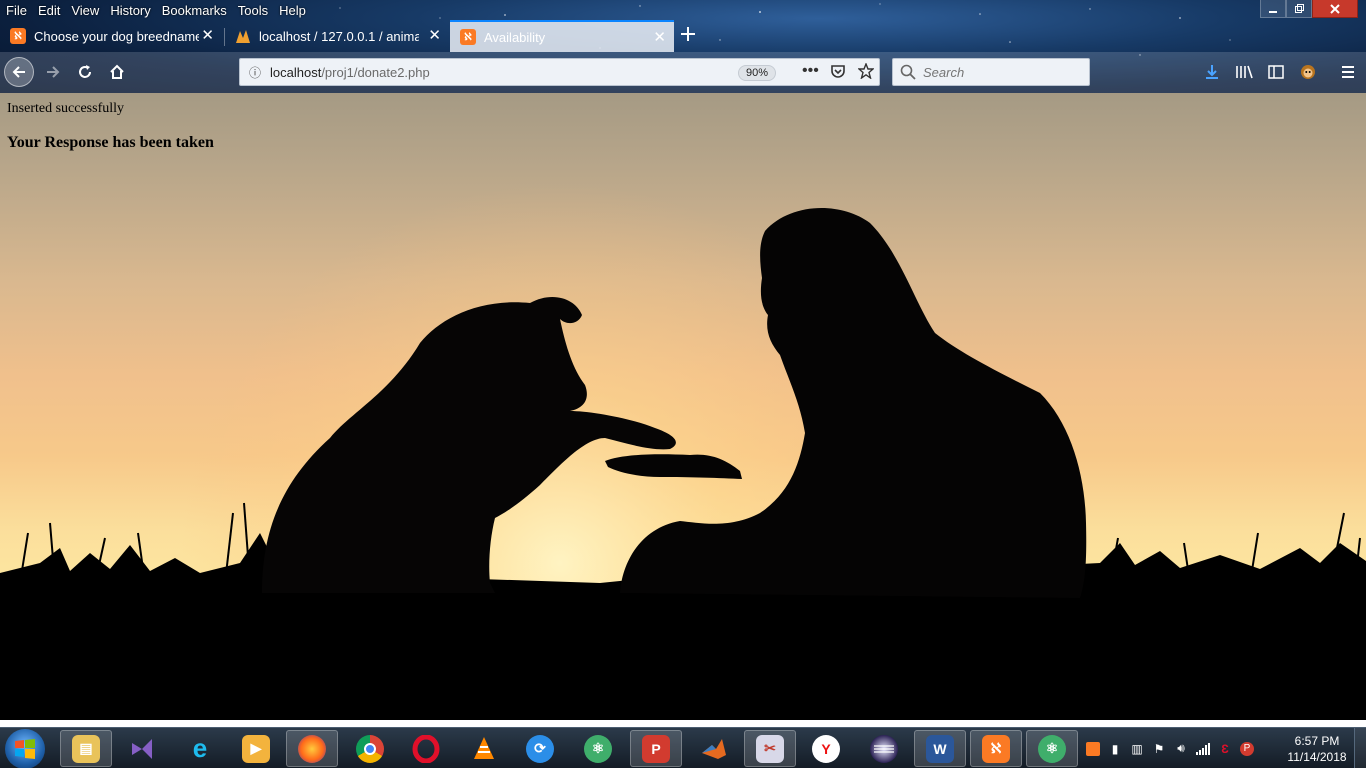 Image resolution: width=1366 pixels, height=768 pixels. I want to click on taskbar-xampp: ℵ, so click(996, 748).